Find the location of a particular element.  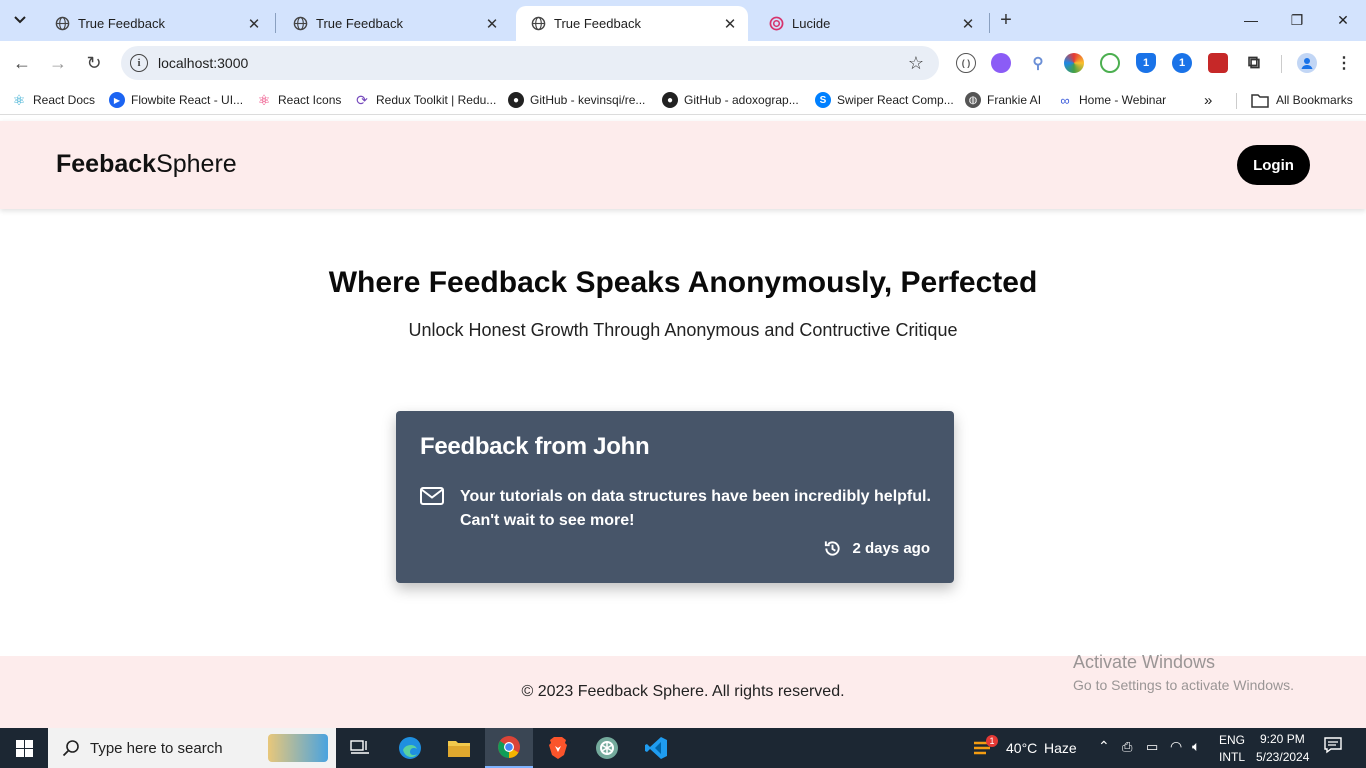

card-timestamp: 2 days ago is located at coordinates (876, 548).